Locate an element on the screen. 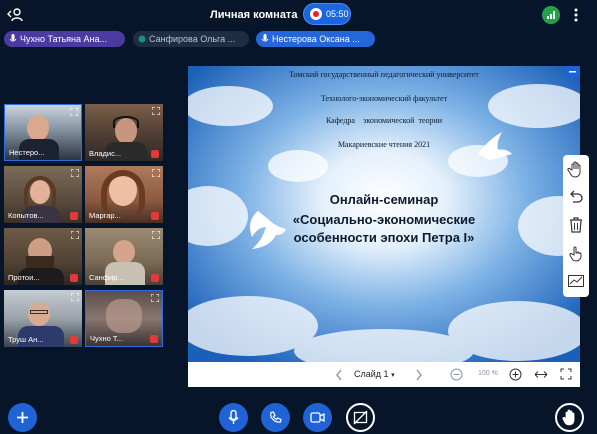  timer-text: 05:50 is located at coordinates (337, 14).